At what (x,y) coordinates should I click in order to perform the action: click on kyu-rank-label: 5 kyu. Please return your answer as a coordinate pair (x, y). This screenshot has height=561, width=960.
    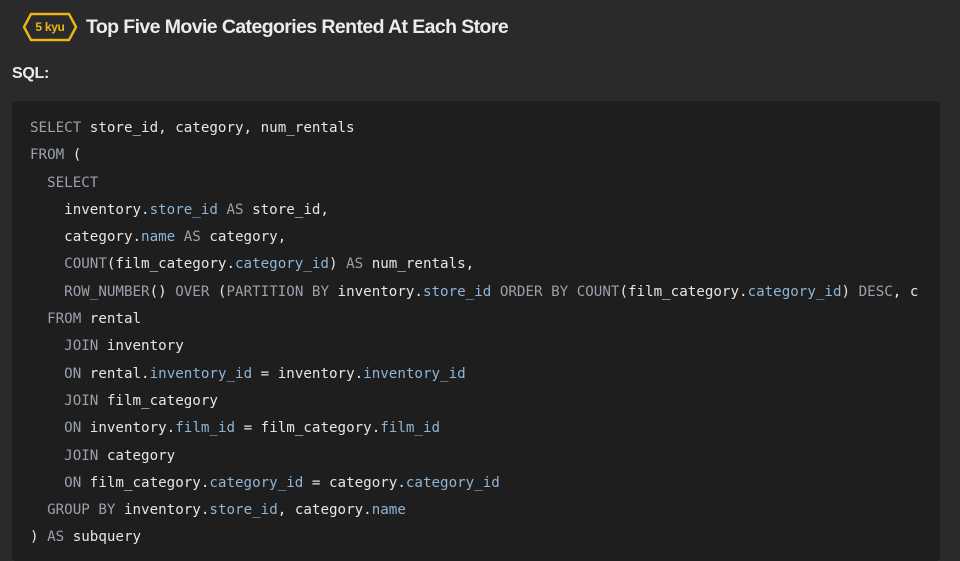
    Looking at the image, I should click on (50, 27).